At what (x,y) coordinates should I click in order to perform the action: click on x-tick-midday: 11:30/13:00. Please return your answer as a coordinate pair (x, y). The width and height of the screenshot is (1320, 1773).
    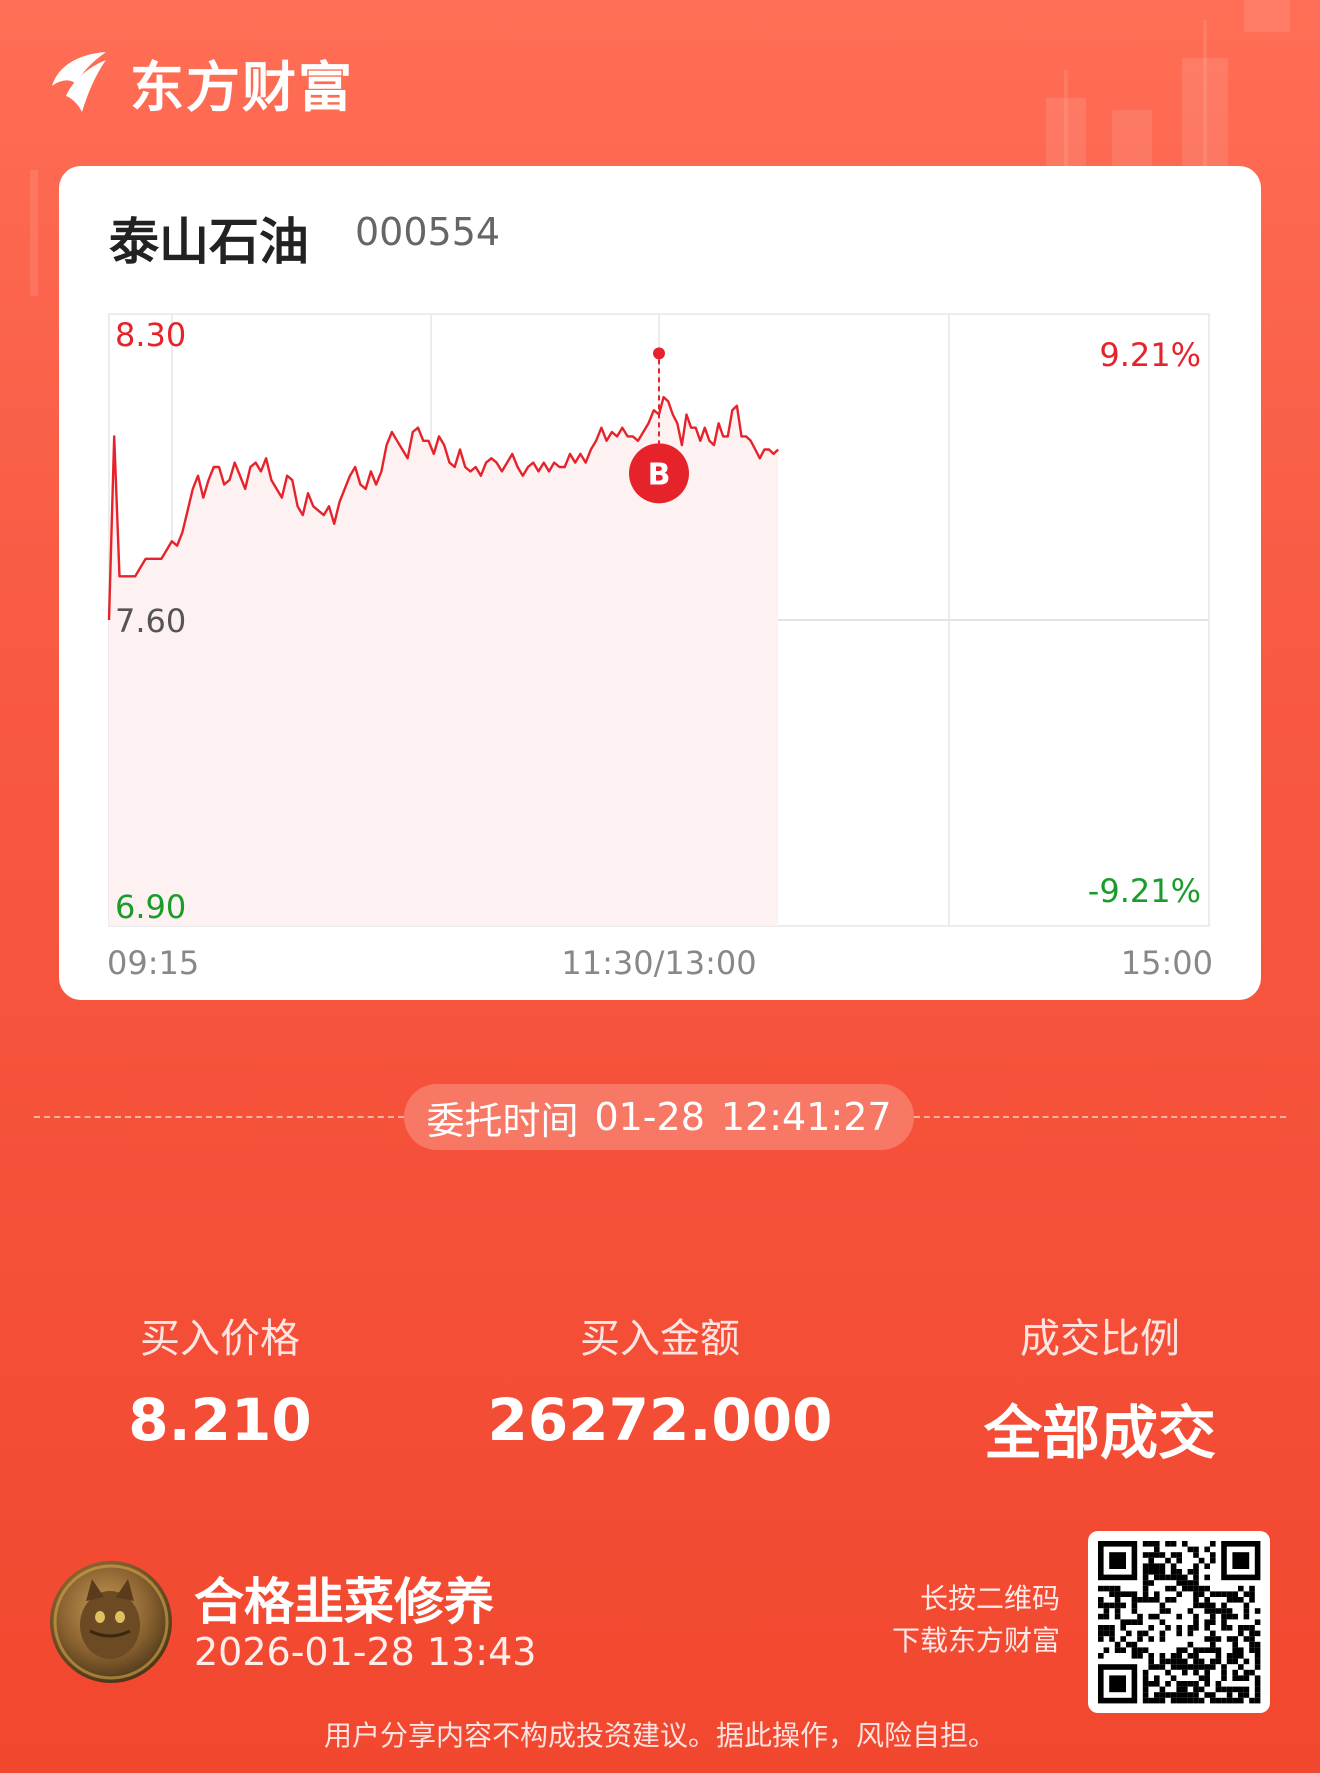
    Looking at the image, I should click on (658, 963).